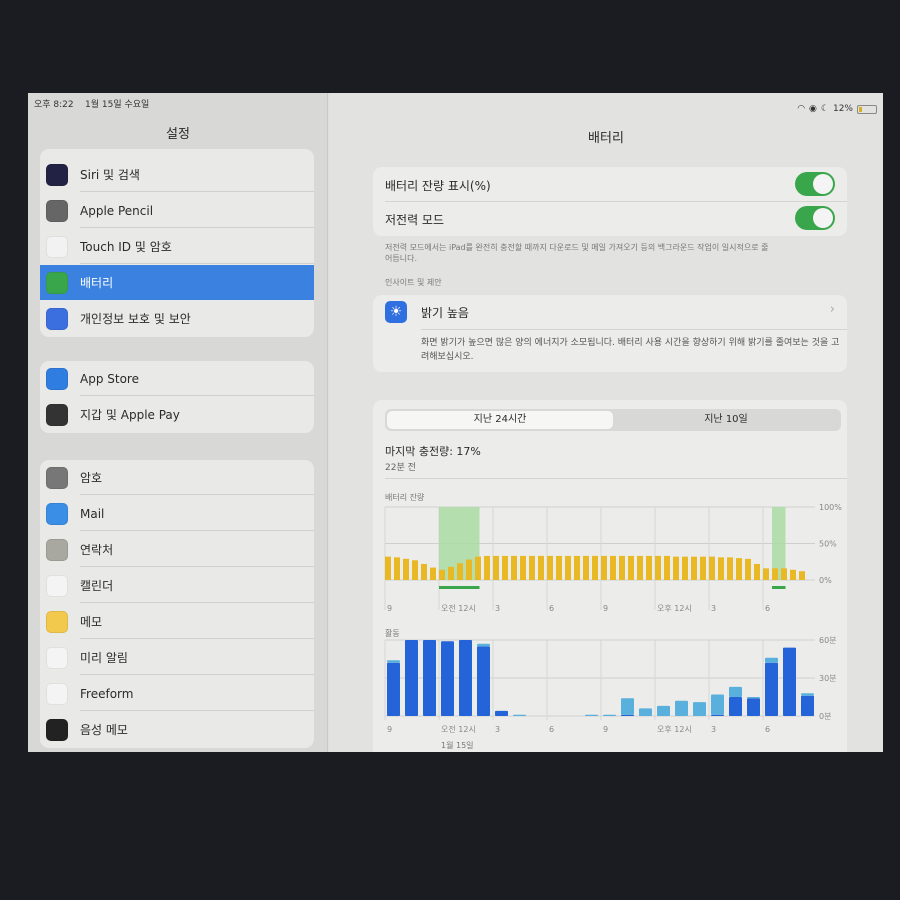 The height and width of the screenshot is (900, 900). What do you see at coordinates (458, 608) in the screenshot?
I see `x-tick-label: 오전 12시` at bounding box center [458, 608].